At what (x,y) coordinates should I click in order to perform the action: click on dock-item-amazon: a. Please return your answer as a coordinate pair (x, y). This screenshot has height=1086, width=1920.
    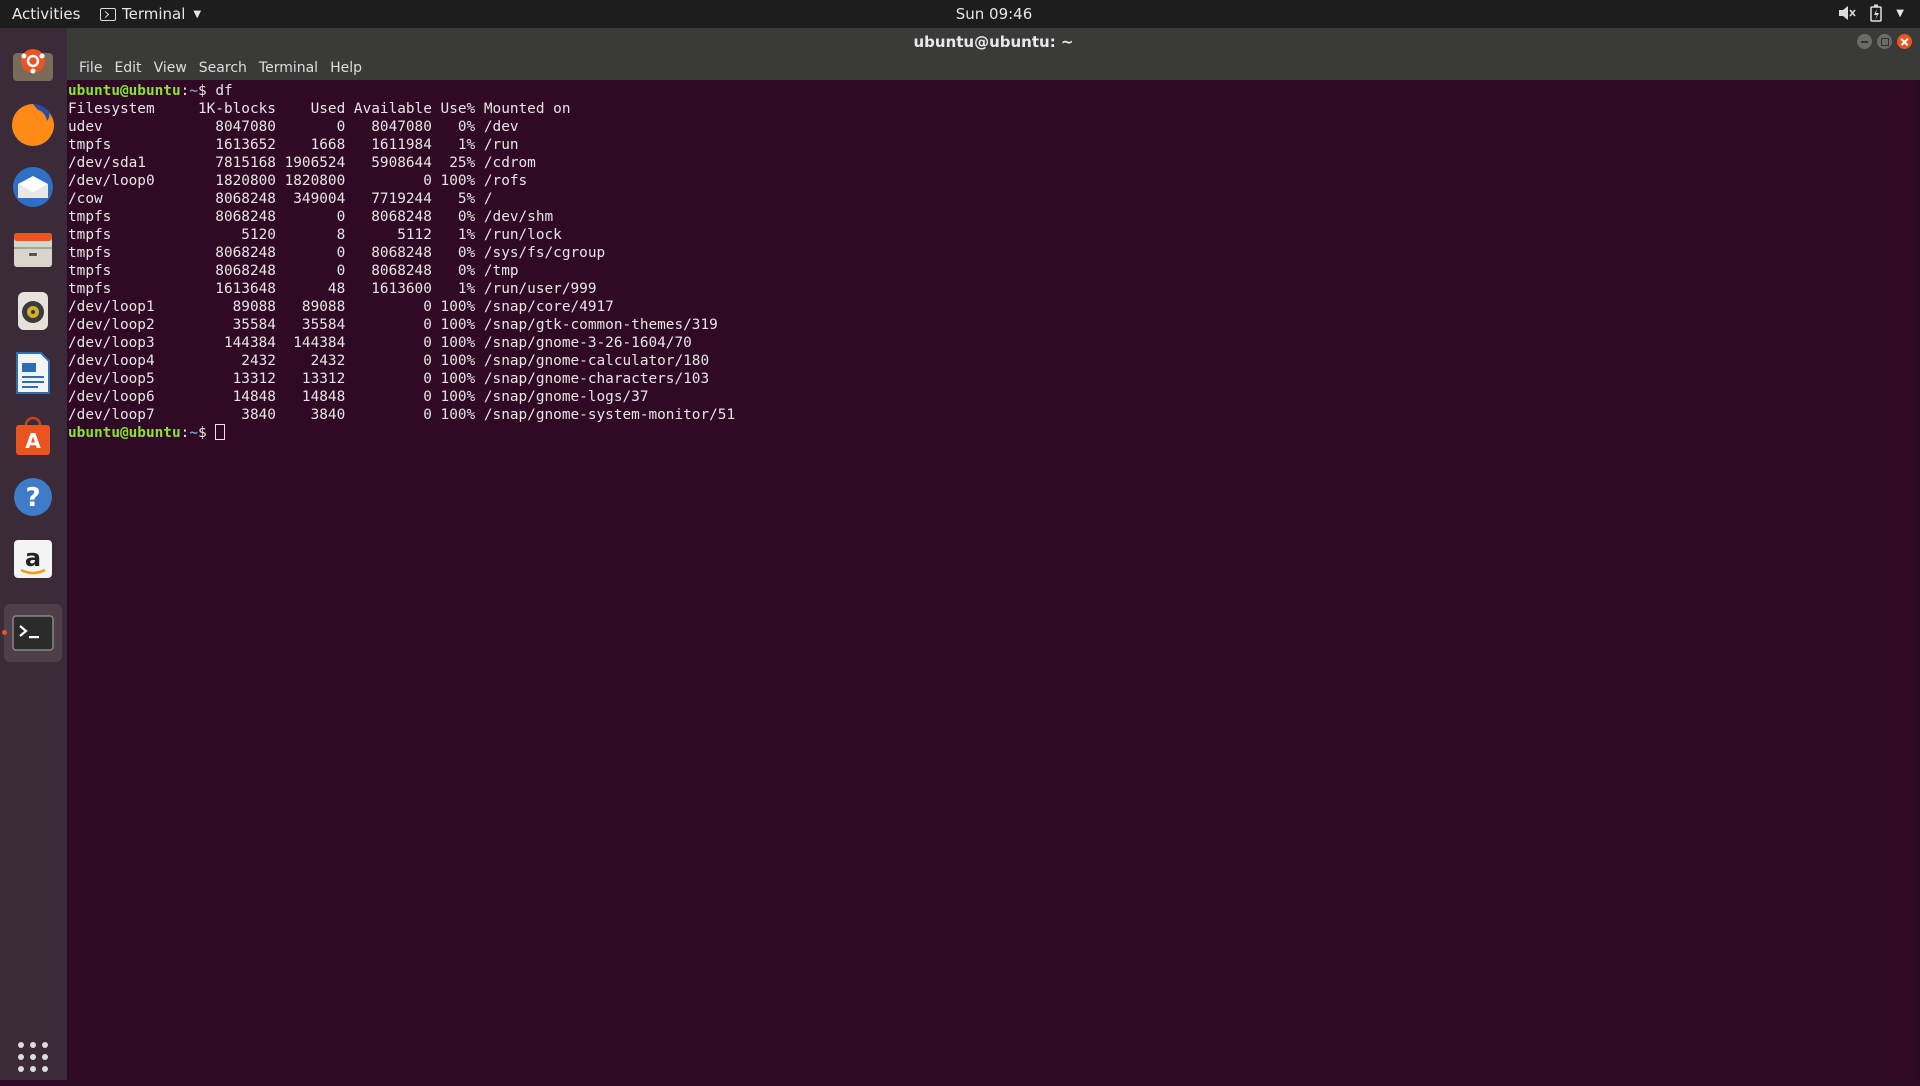
    Looking at the image, I should click on (33, 559).